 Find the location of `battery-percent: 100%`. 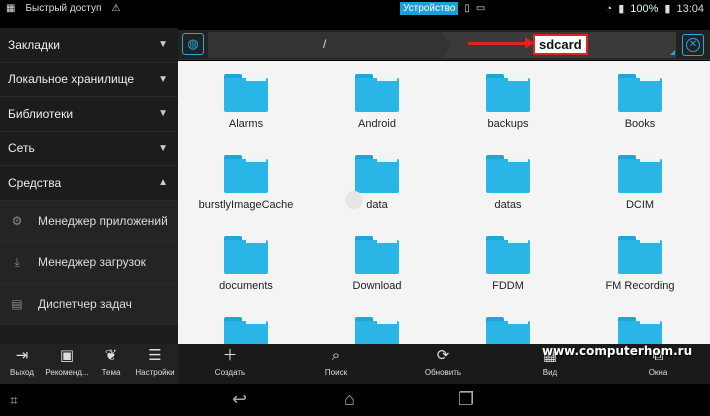

battery-percent: 100% is located at coordinates (644, 8).